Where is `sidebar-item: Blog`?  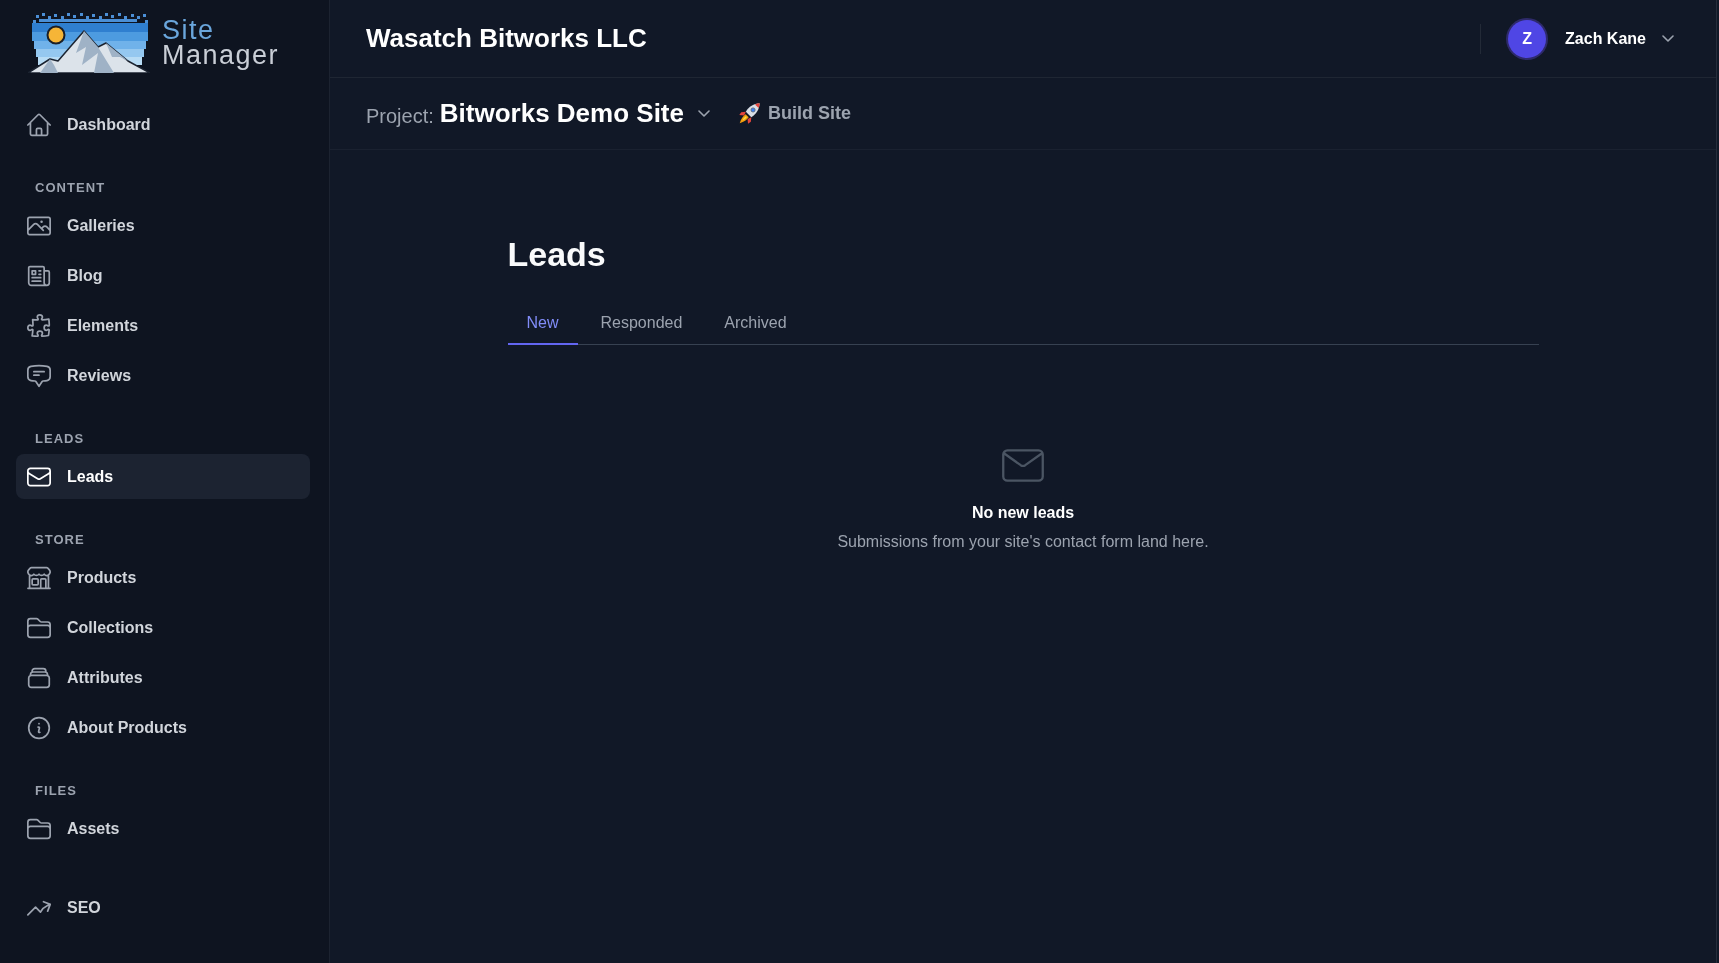 sidebar-item: Blog is located at coordinates (163, 275).